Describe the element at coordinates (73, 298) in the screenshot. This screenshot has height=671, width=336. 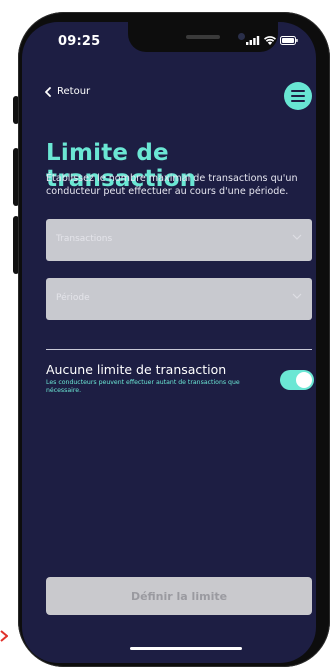
I see `period-placeholder: Période` at that location.